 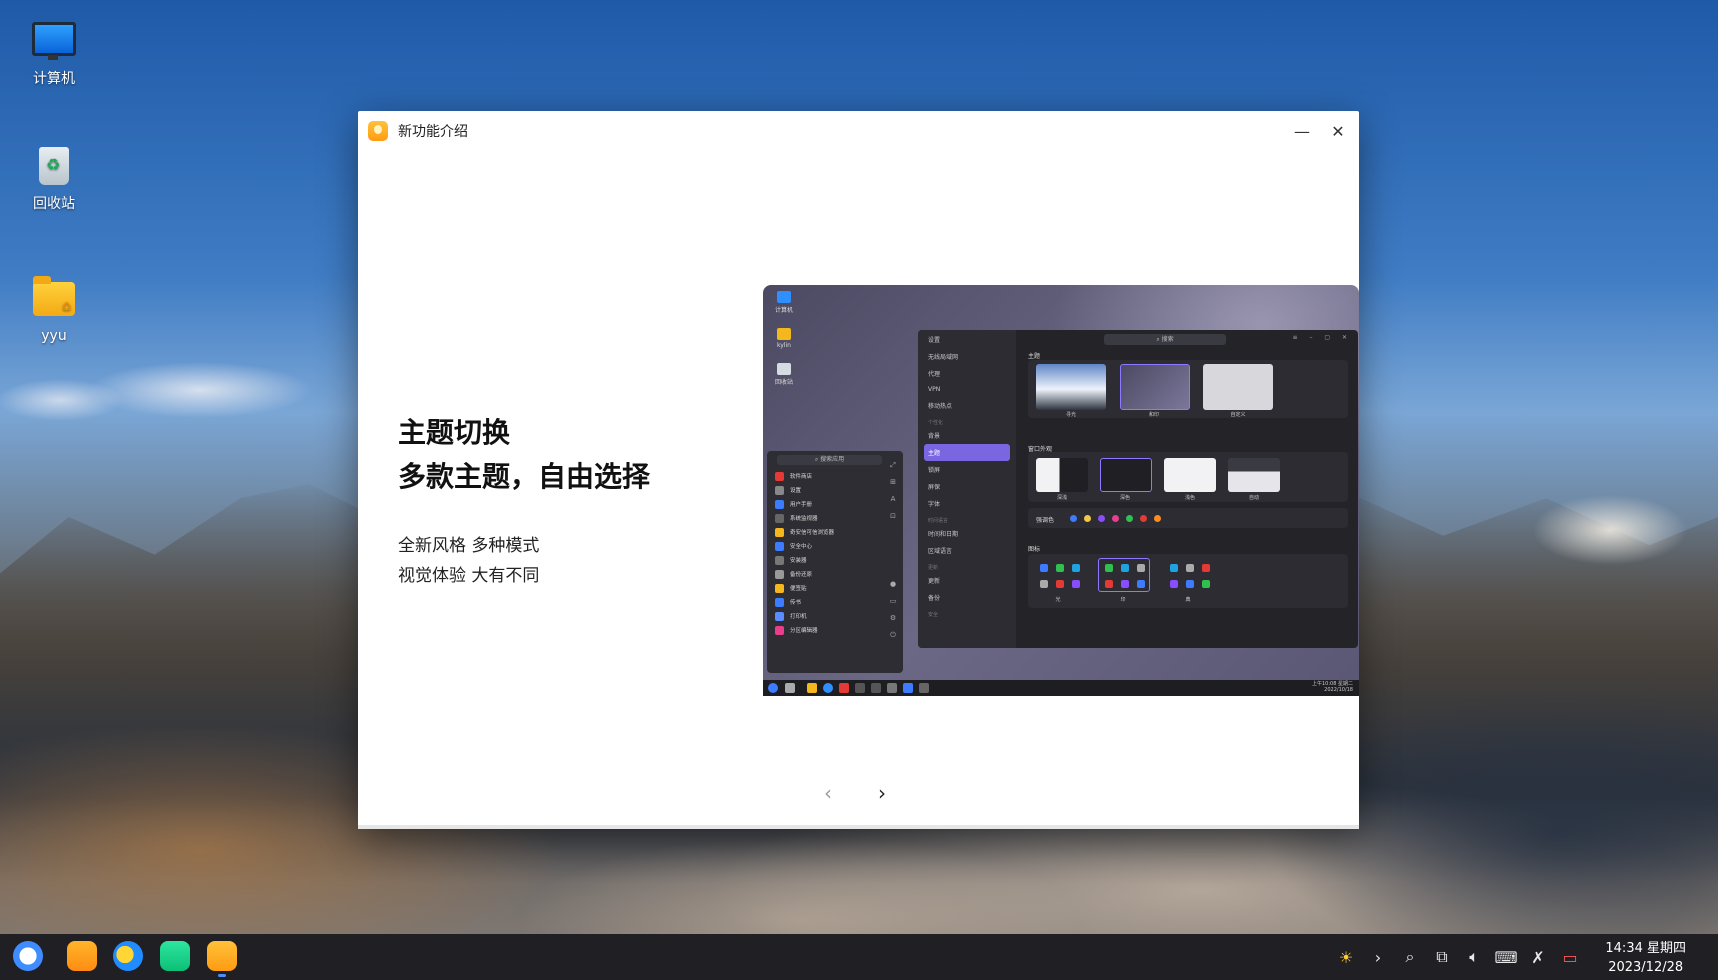 I want to click on preview-icons-panel: 光 印 典, so click(x=1188, y=581).